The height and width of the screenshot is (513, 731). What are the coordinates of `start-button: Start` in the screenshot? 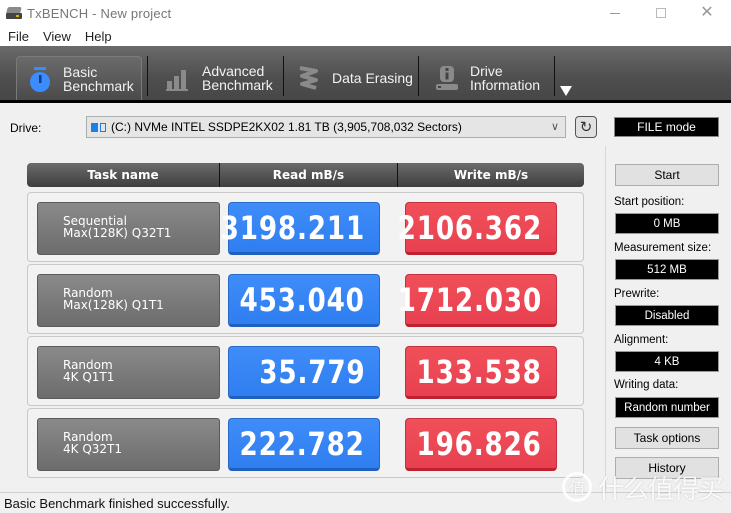 It's located at (667, 175).